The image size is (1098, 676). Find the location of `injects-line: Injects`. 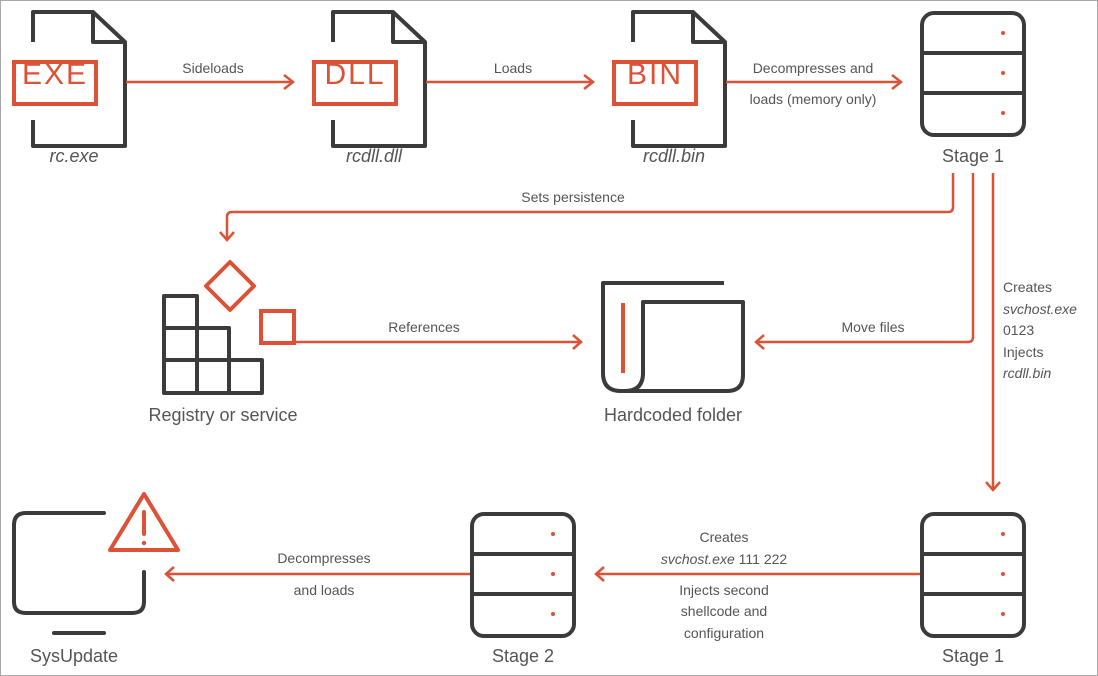

injects-line: Injects is located at coordinates (1023, 351).